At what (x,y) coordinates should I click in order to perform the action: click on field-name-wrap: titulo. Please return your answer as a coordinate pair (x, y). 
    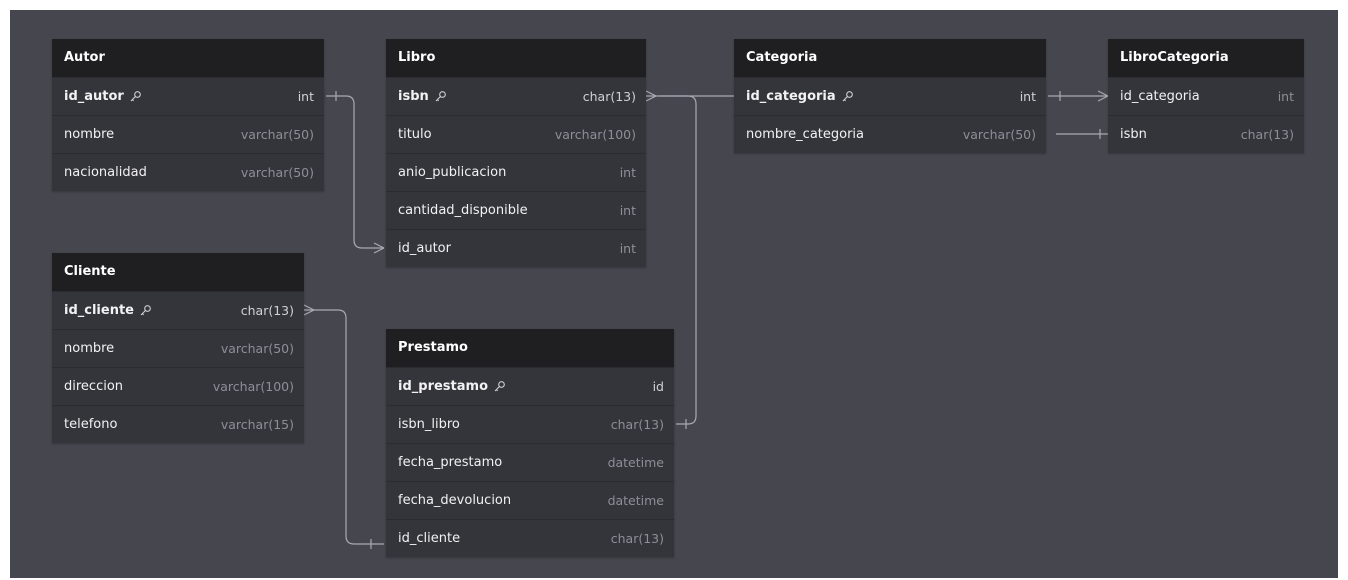
    Looking at the image, I should click on (415, 134).